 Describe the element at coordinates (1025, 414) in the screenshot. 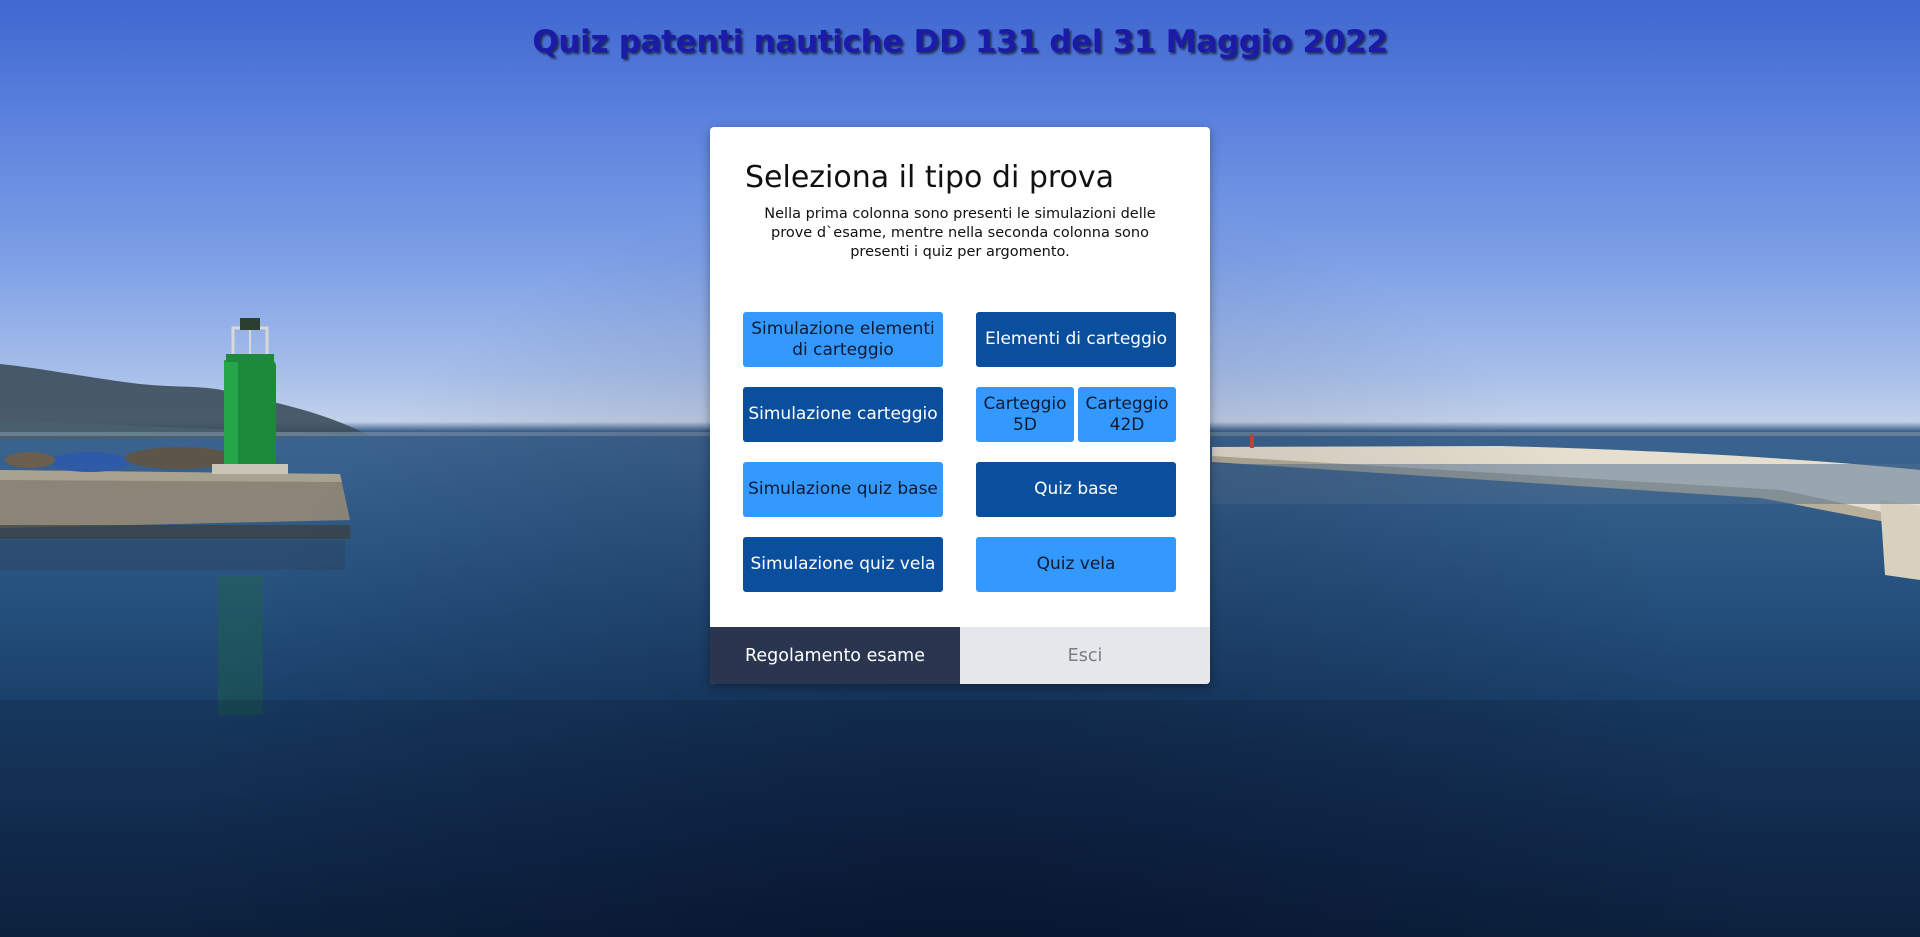

I see `carteggio-5d-button: Carteggio 5D` at that location.